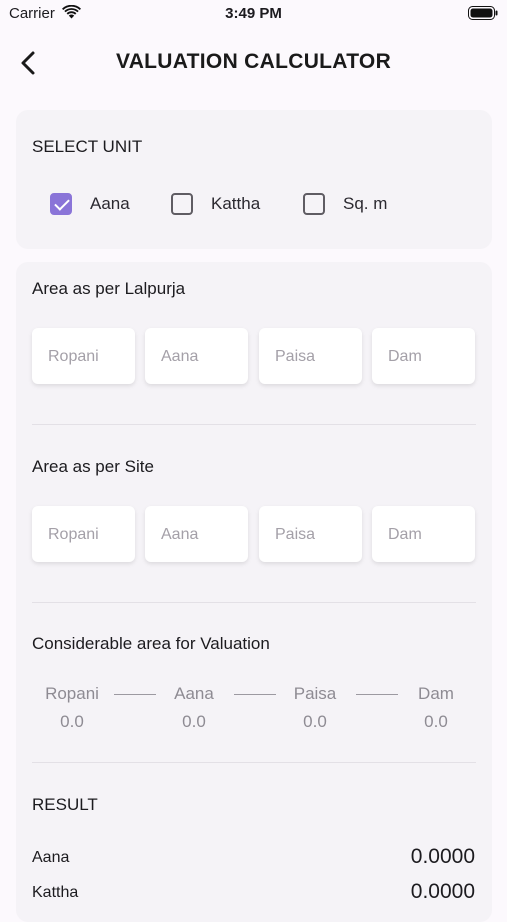 This screenshot has height=922, width=507. What do you see at coordinates (61, 204) in the screenshot?
I see `aana-checkbox` at bounding box center [61, 204].